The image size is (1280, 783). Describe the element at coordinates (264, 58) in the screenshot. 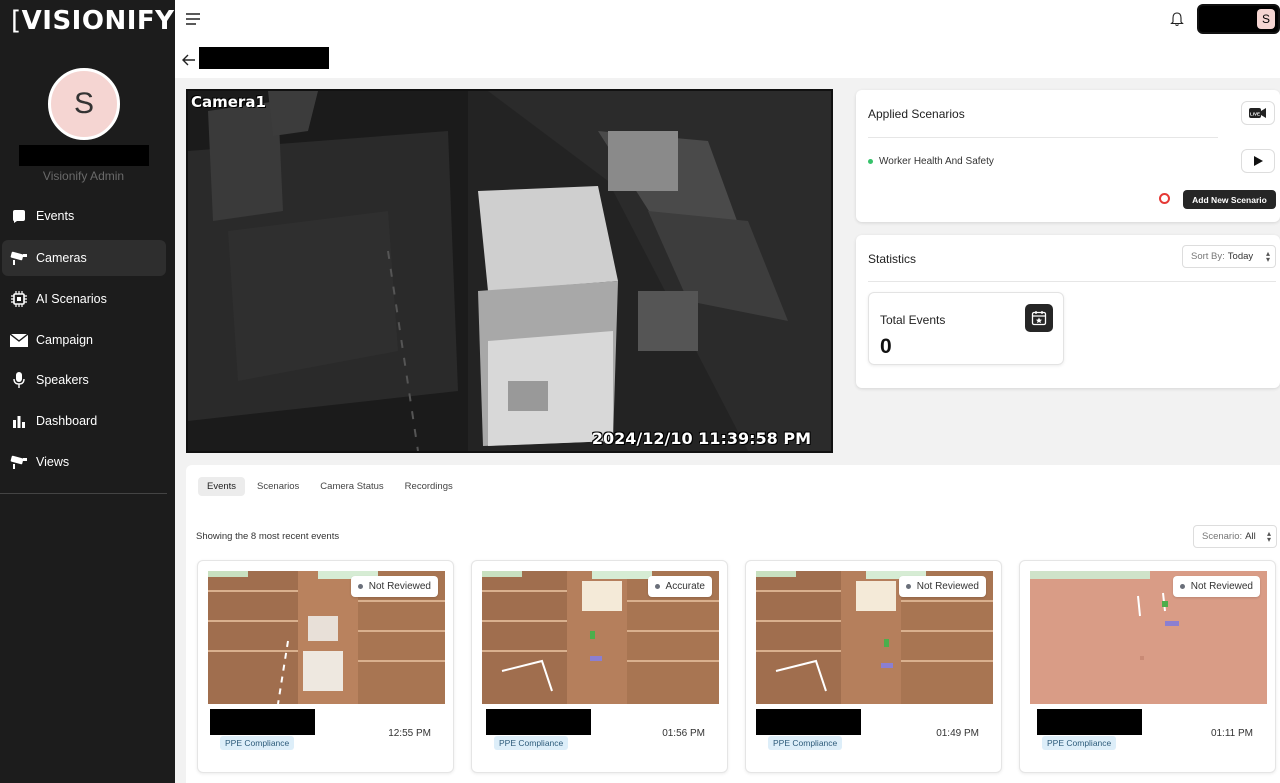

I see `redacted-page-title` at that location.